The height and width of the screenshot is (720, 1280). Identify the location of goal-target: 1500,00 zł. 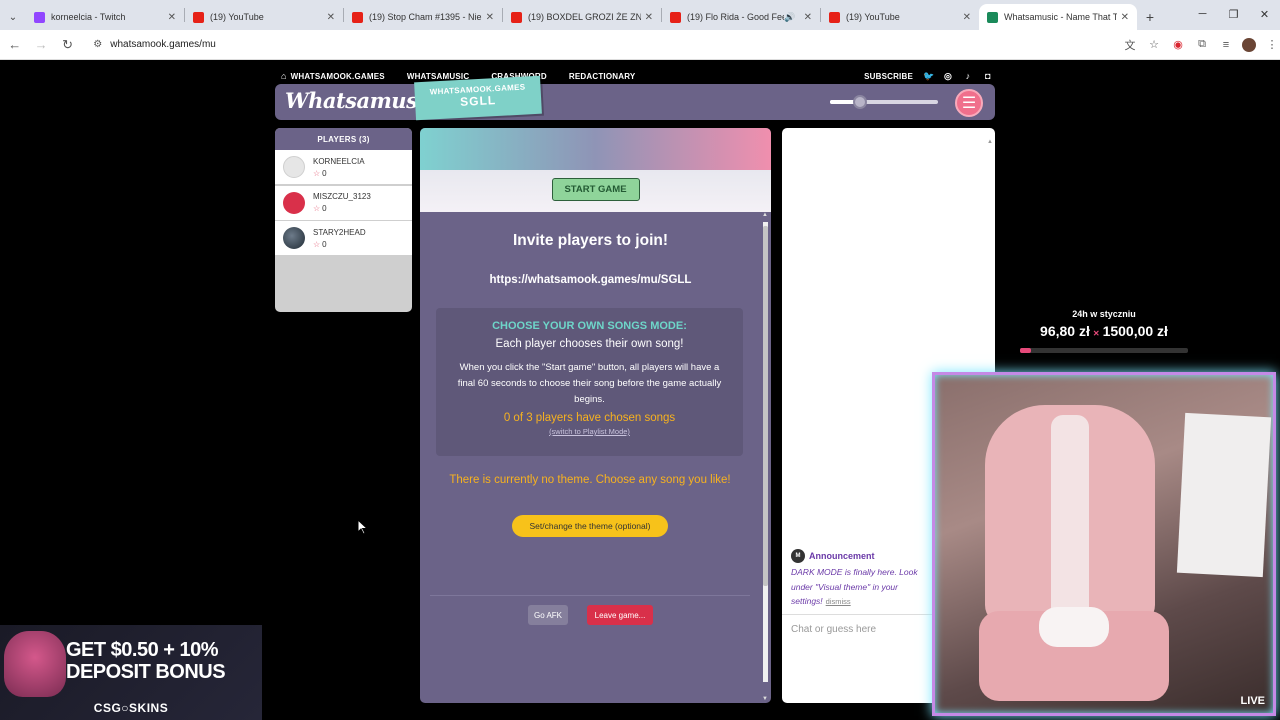
(1135, 331).